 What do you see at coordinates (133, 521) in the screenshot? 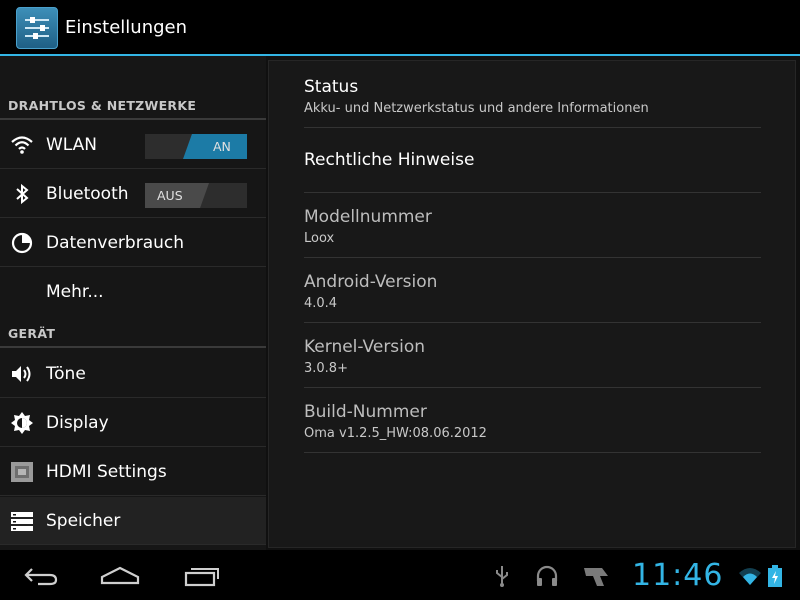
I see `sidebar-item-storage: Speicher` at bounding box center [133, 521].